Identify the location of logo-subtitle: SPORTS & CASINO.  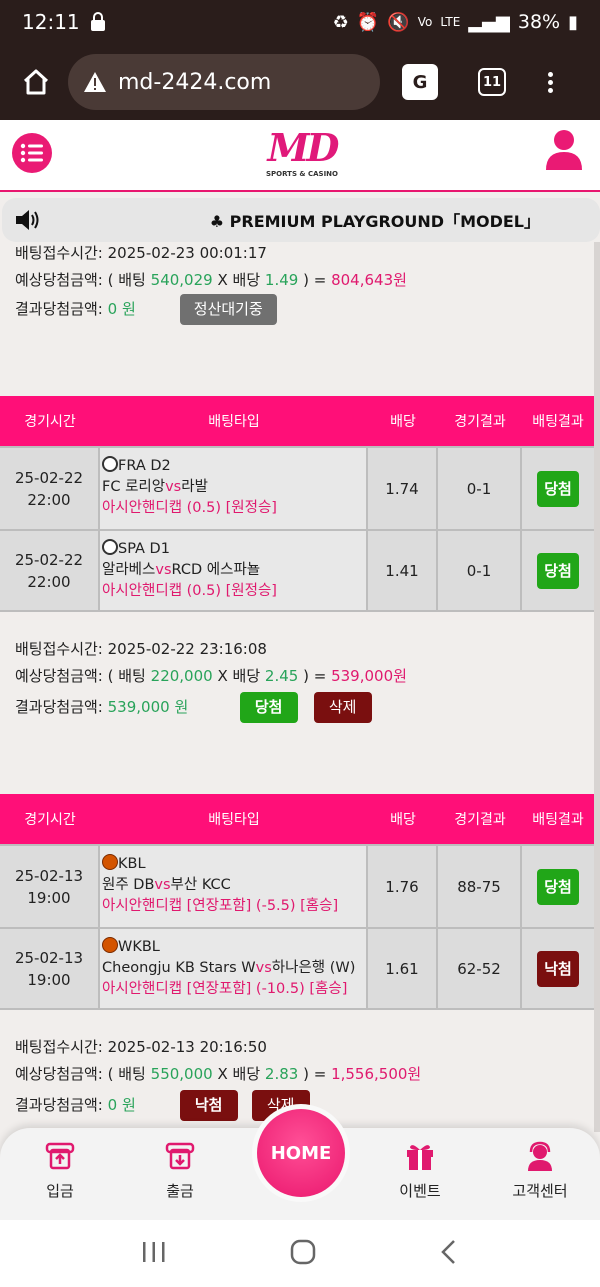
(301, 174).